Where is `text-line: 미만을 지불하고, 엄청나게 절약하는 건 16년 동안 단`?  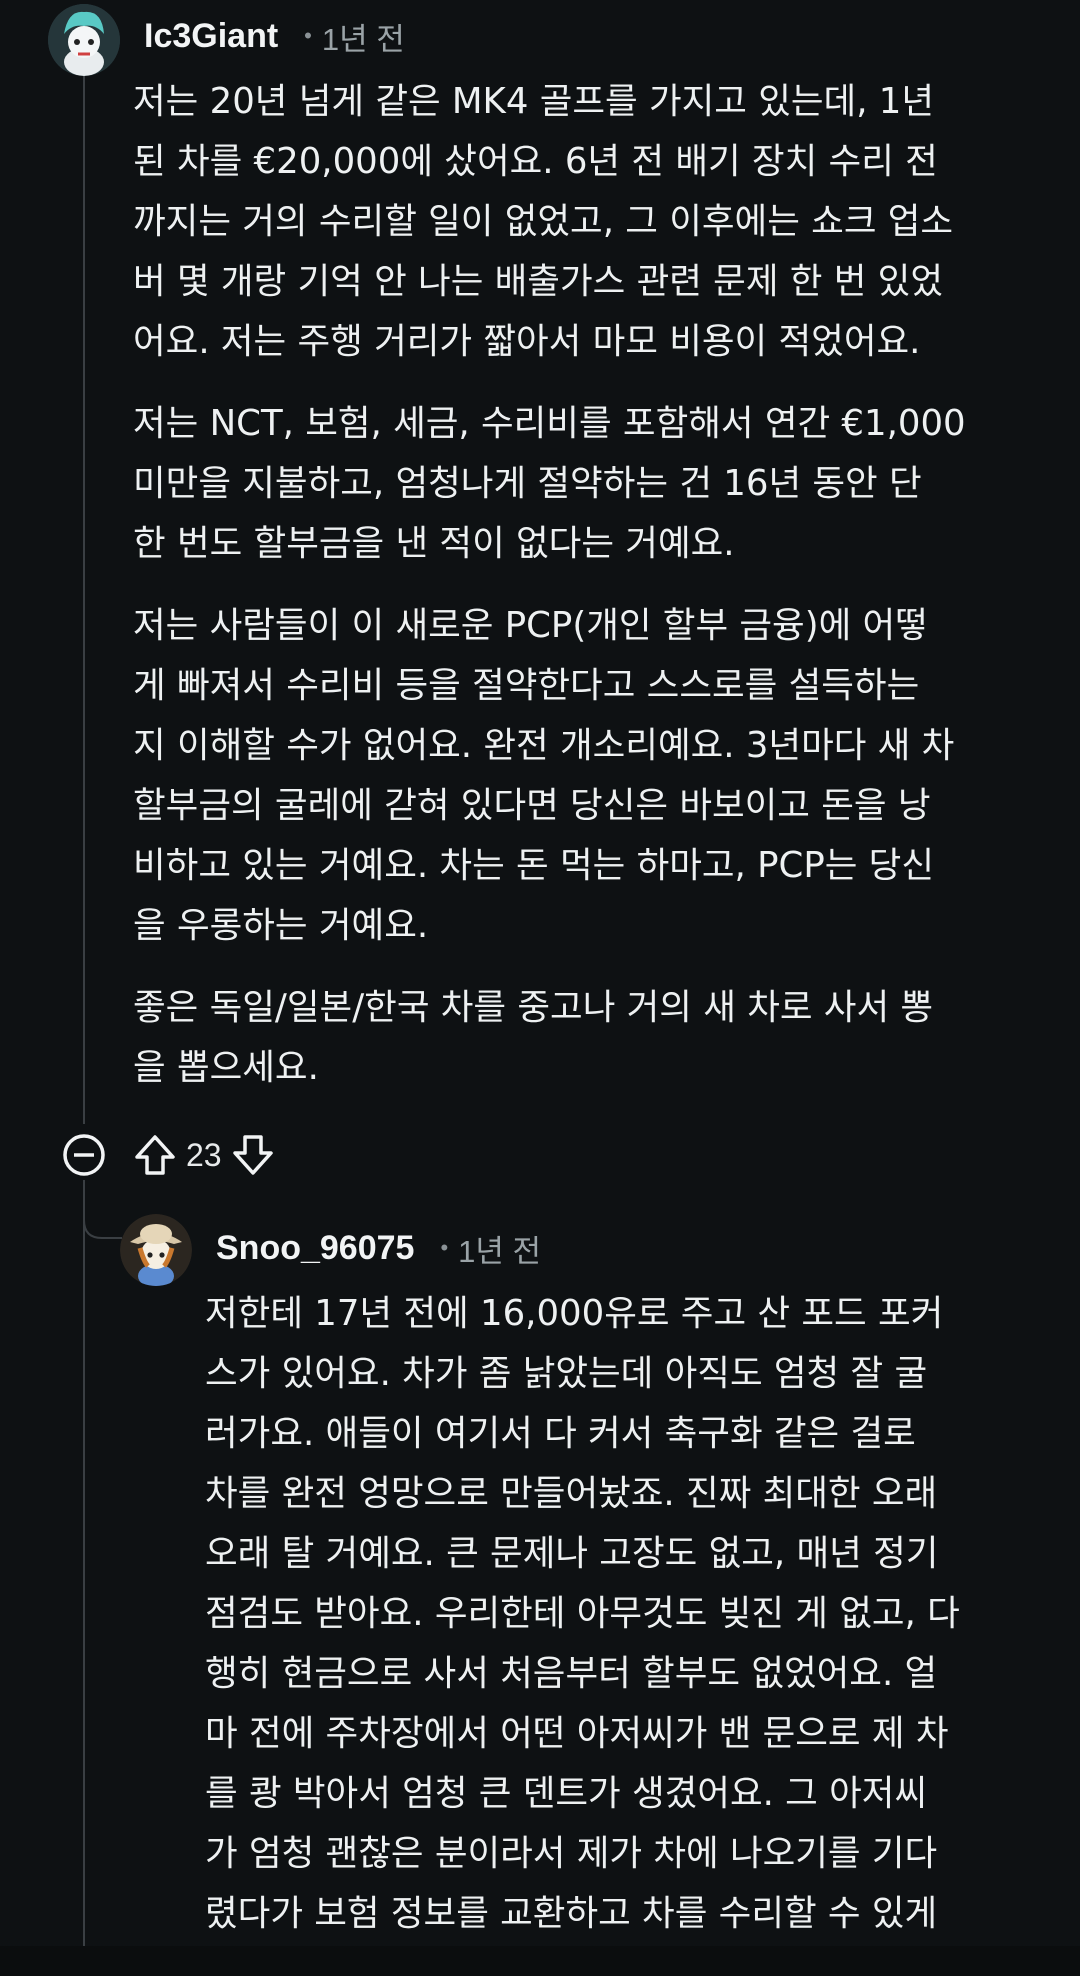 text-line: 미만을 지불하고, 엄청나게 절약하는 건 16년 동안 단 is located at coordinates (527, 483).